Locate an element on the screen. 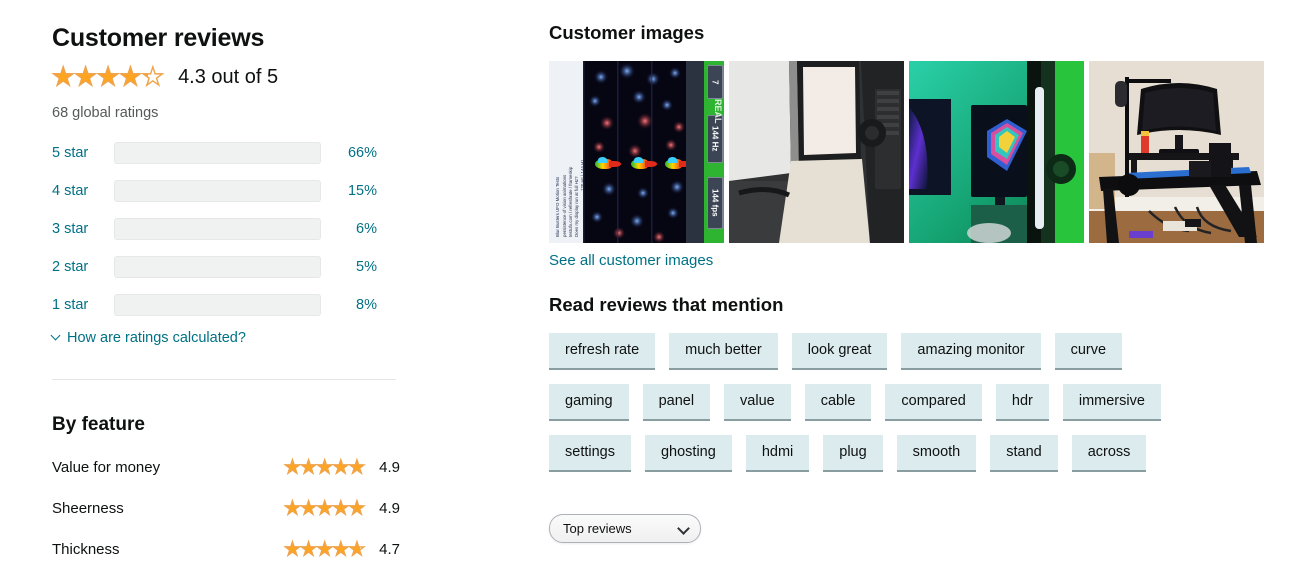 The image size is (1303, 572). overall-rating-text: 4.3 out of 5 is located at coordinates (228, 77).